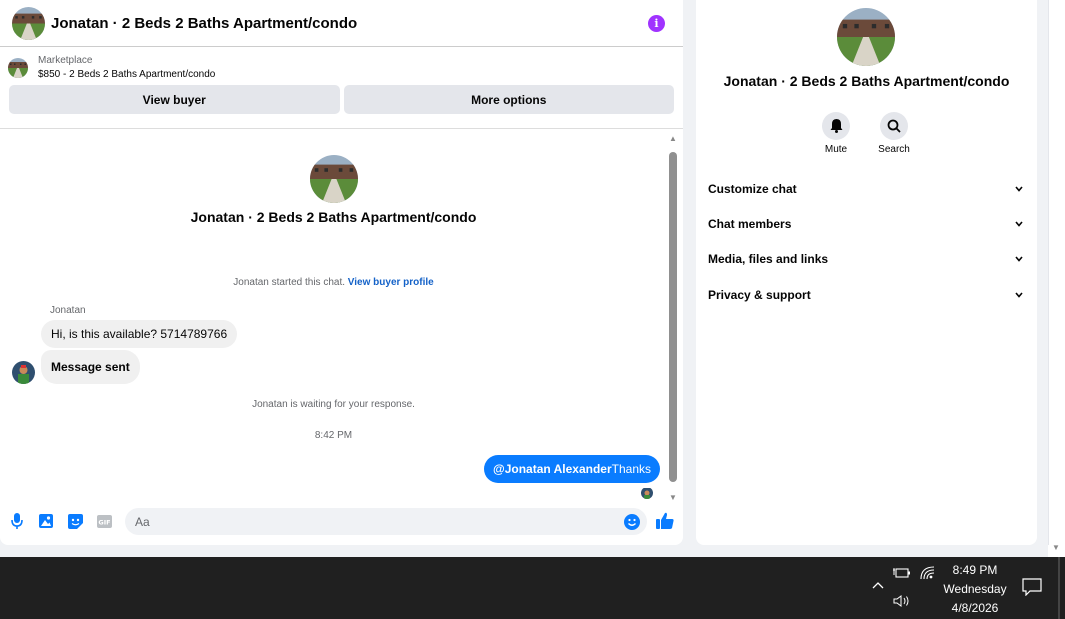 The image size is (1065, 619). Describe the element at coordinates (632, 521) in the screenshot. I see `emoji-icon` at that location.